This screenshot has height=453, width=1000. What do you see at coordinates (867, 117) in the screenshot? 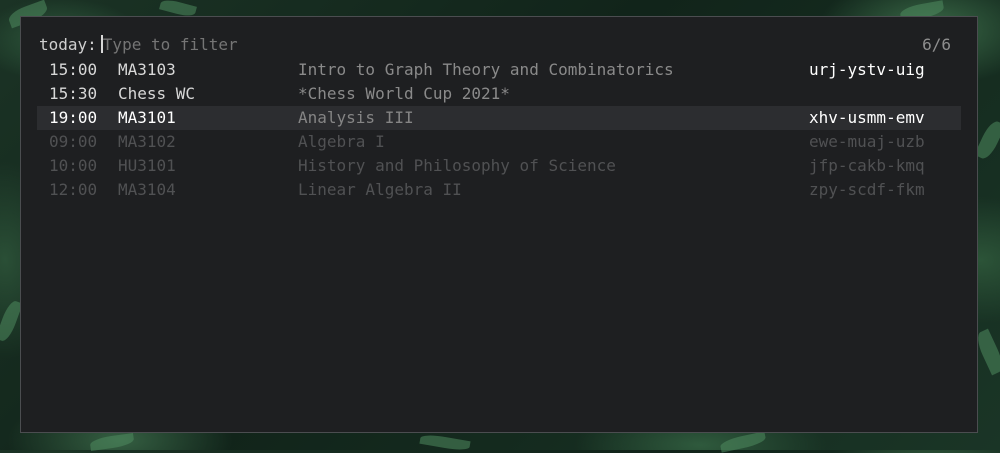
I see `item-meet-code: xhv-usmm-emv` at bounding box center [867, 117].